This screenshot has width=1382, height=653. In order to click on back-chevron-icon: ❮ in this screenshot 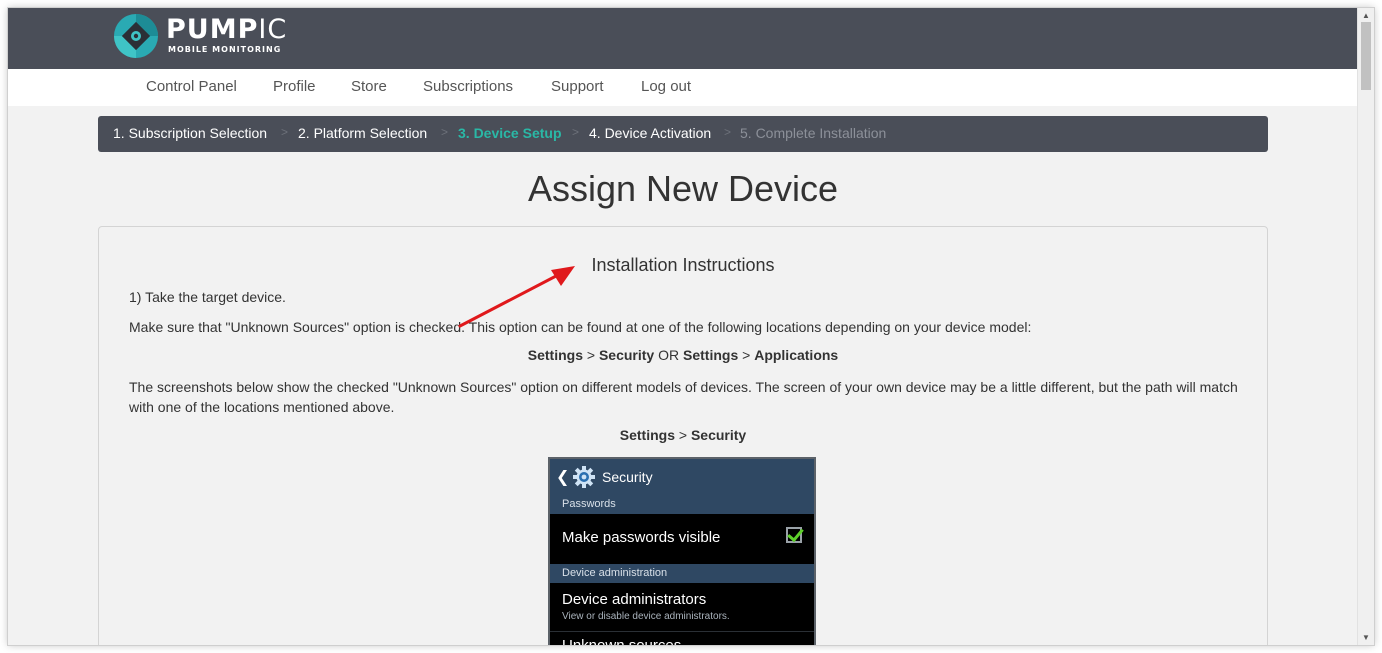, I will do `click(563, 477)`.